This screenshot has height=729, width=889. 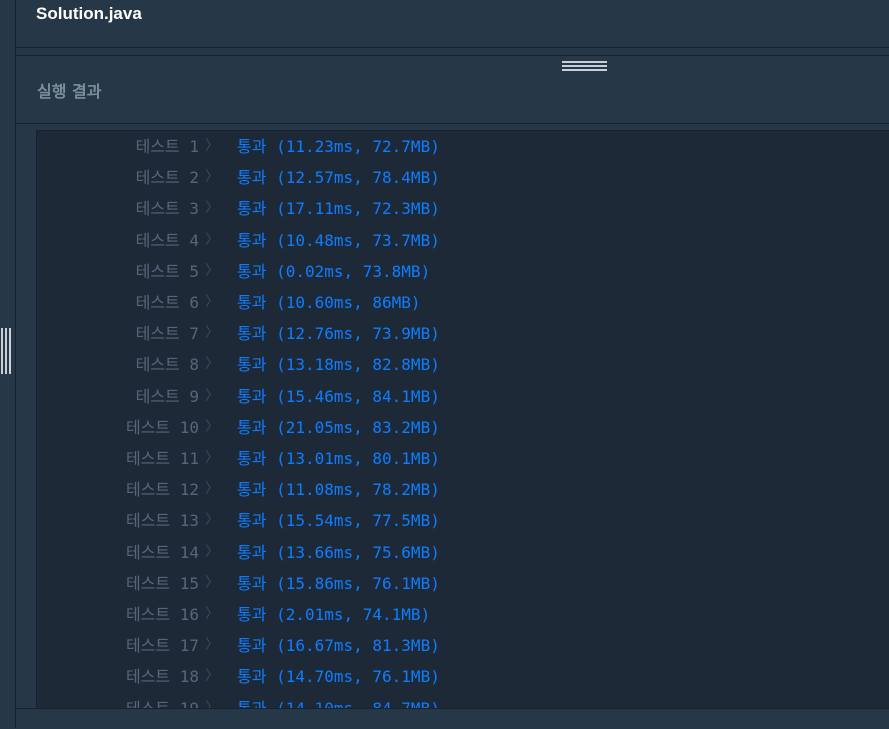 What do you see at coordinates (162, 458) in the screenshot?
I see `test-label: 테스트 11` at bounding box center [162, 458].